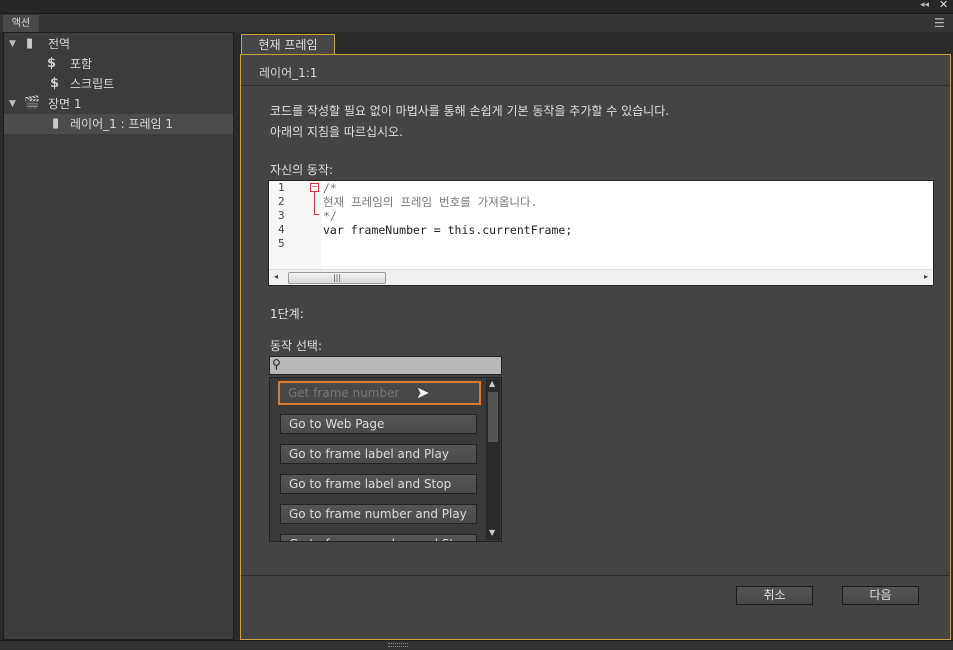 The height and width of the screenshot is (650, 953). I want to click on action-item: Go to frame label and Play, so click(378, 454).